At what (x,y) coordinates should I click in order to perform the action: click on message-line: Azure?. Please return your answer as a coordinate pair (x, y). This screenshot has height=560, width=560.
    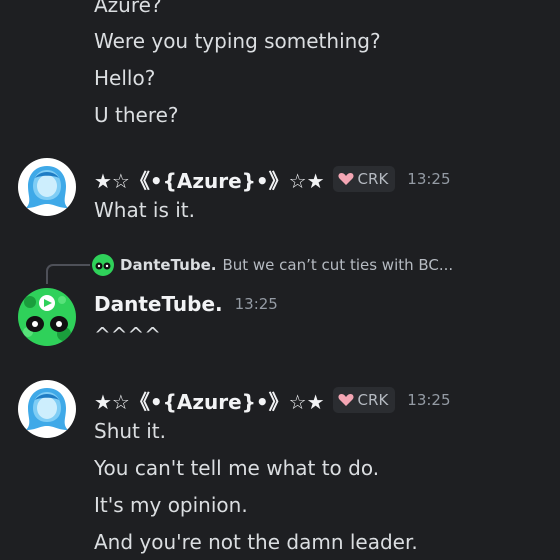
    Looking at the image, I should click on (128, 8).